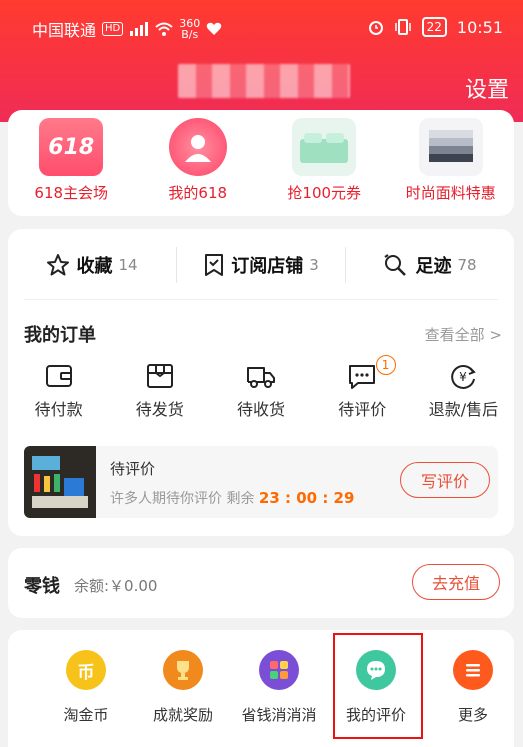 This screenshot has width=523, height=747. I want to click on carrier-name: 中国联通, so click(64, 30).